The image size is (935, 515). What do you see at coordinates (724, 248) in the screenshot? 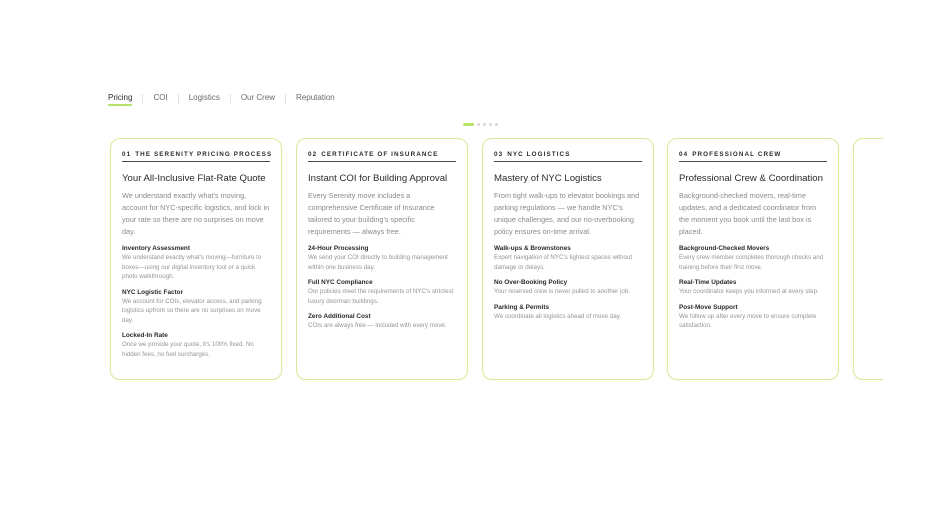
I see `feature-title: Background-Checked Movers` at bounding box center [724, 248].